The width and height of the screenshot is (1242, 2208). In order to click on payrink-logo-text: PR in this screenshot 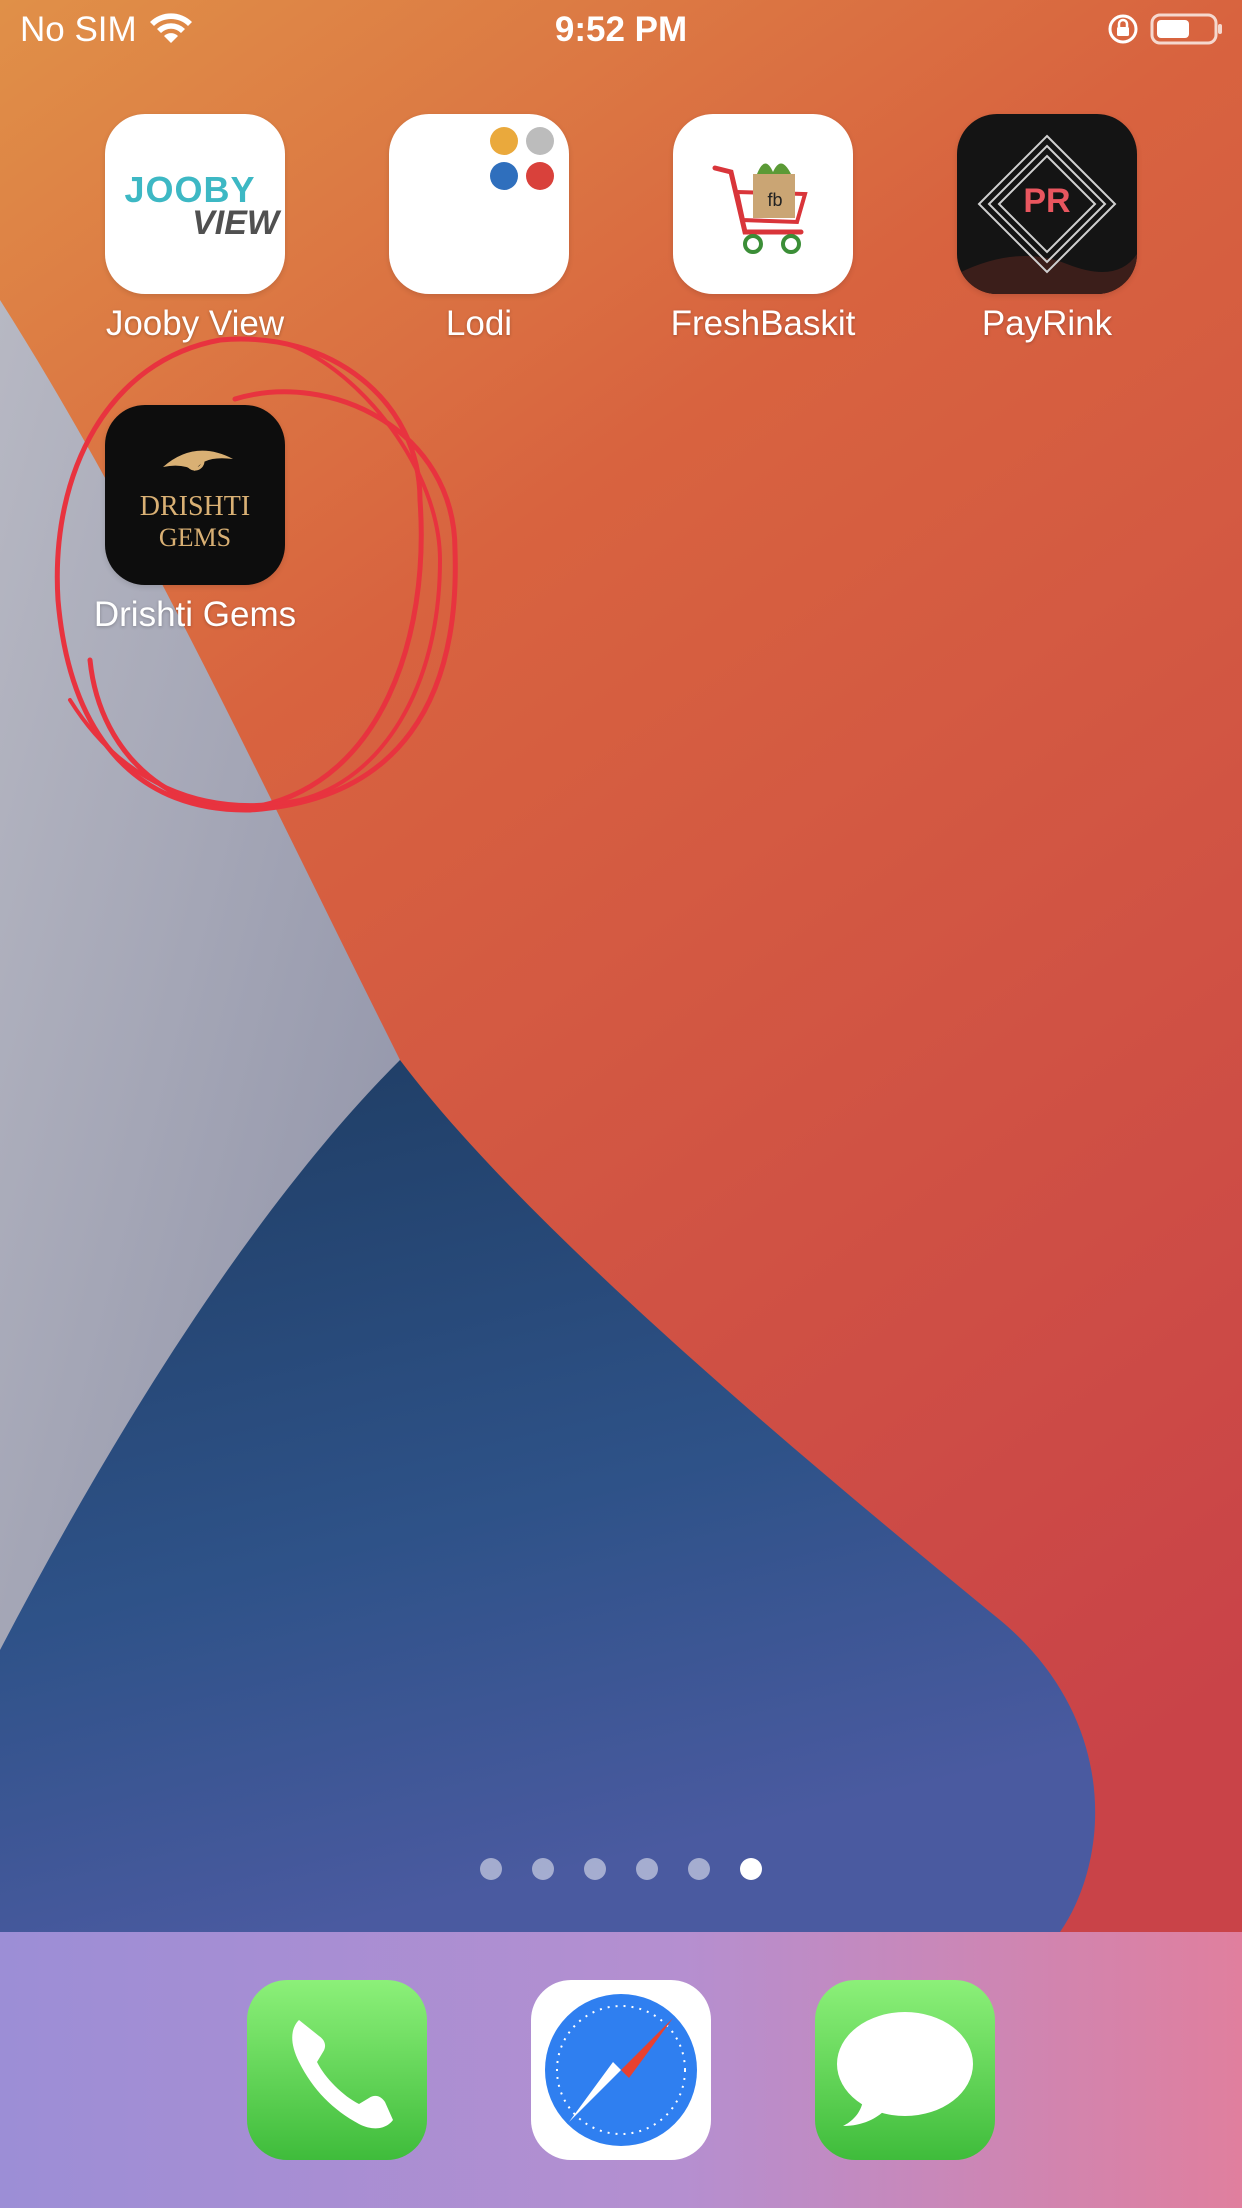, I will do `click(1047, 201)`.